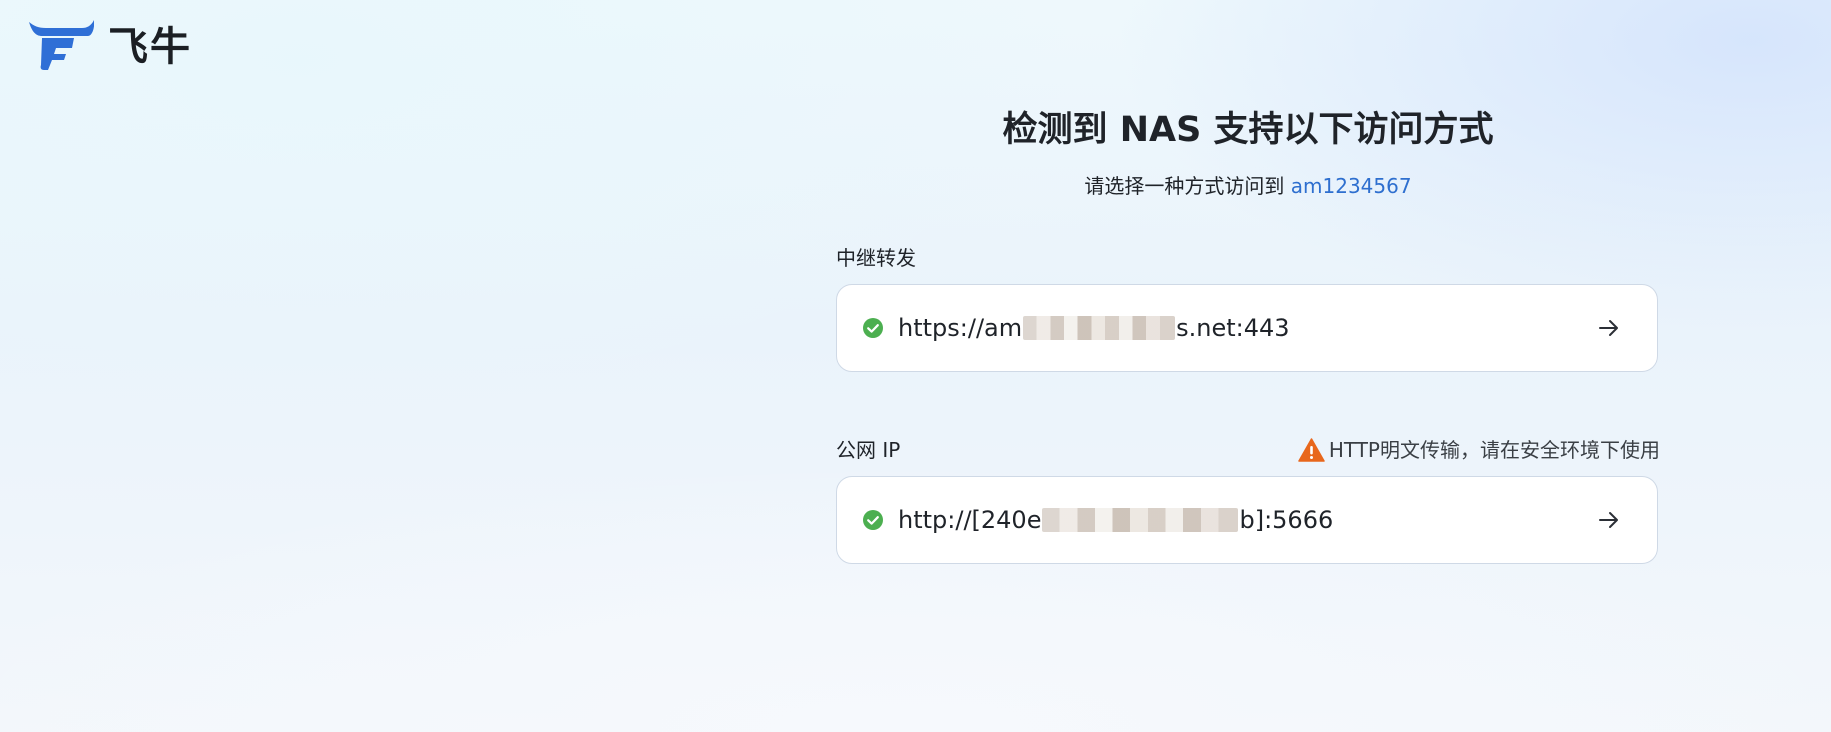 The height and width of the screenshot is (732, 1831). I want to click on brand-logo: 飞牛, so click(109, 45).